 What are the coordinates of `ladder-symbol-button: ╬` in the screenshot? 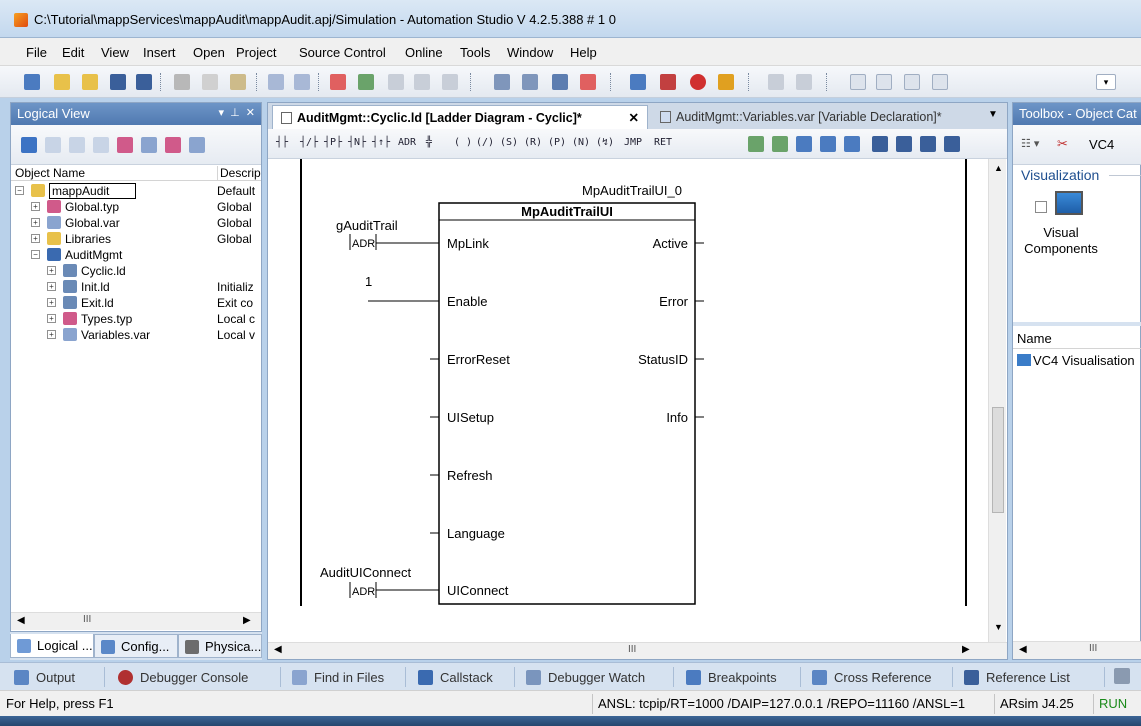 It's located at (429, 142).